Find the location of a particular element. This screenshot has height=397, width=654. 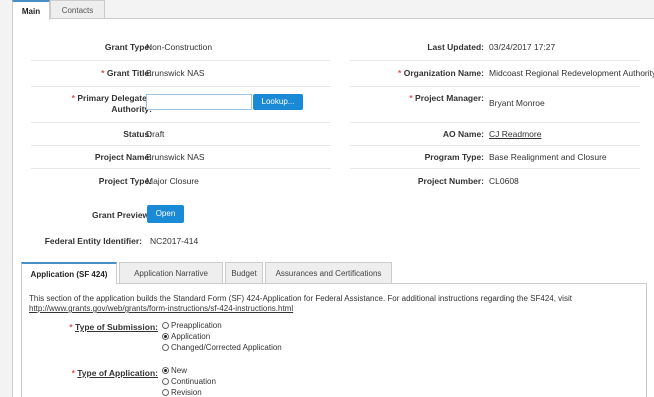

application-option-continuation: Continuation is located at coordinates (189, 381).